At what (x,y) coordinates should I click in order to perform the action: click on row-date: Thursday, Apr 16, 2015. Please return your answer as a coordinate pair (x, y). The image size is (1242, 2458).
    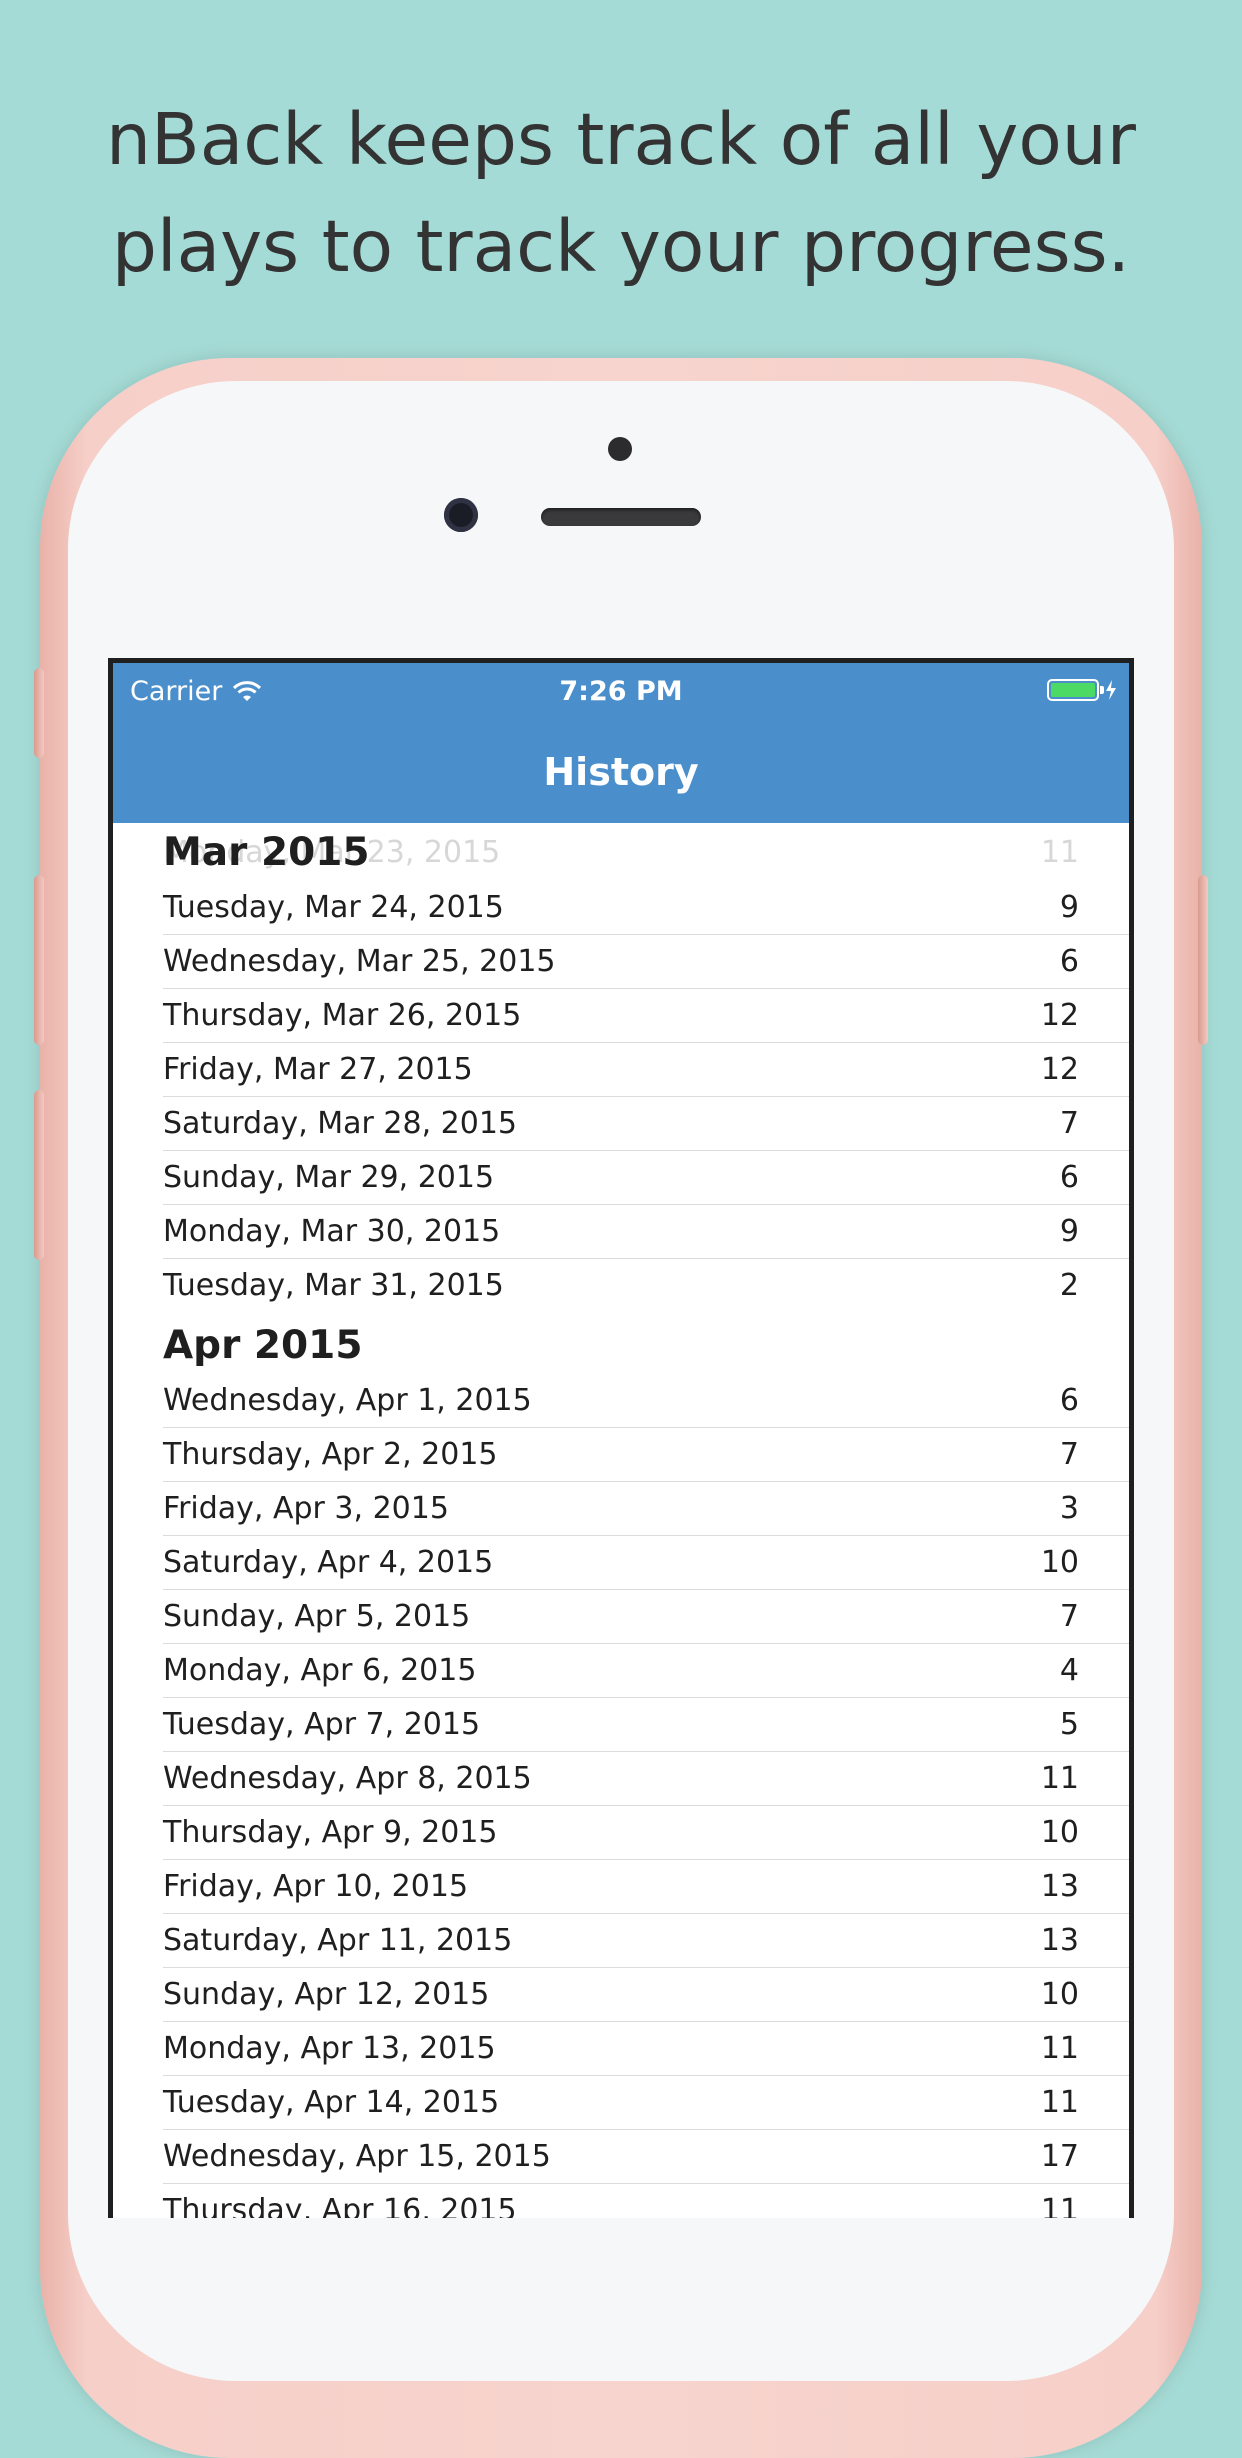
    Looking at the image, I should click on (340, 2205).